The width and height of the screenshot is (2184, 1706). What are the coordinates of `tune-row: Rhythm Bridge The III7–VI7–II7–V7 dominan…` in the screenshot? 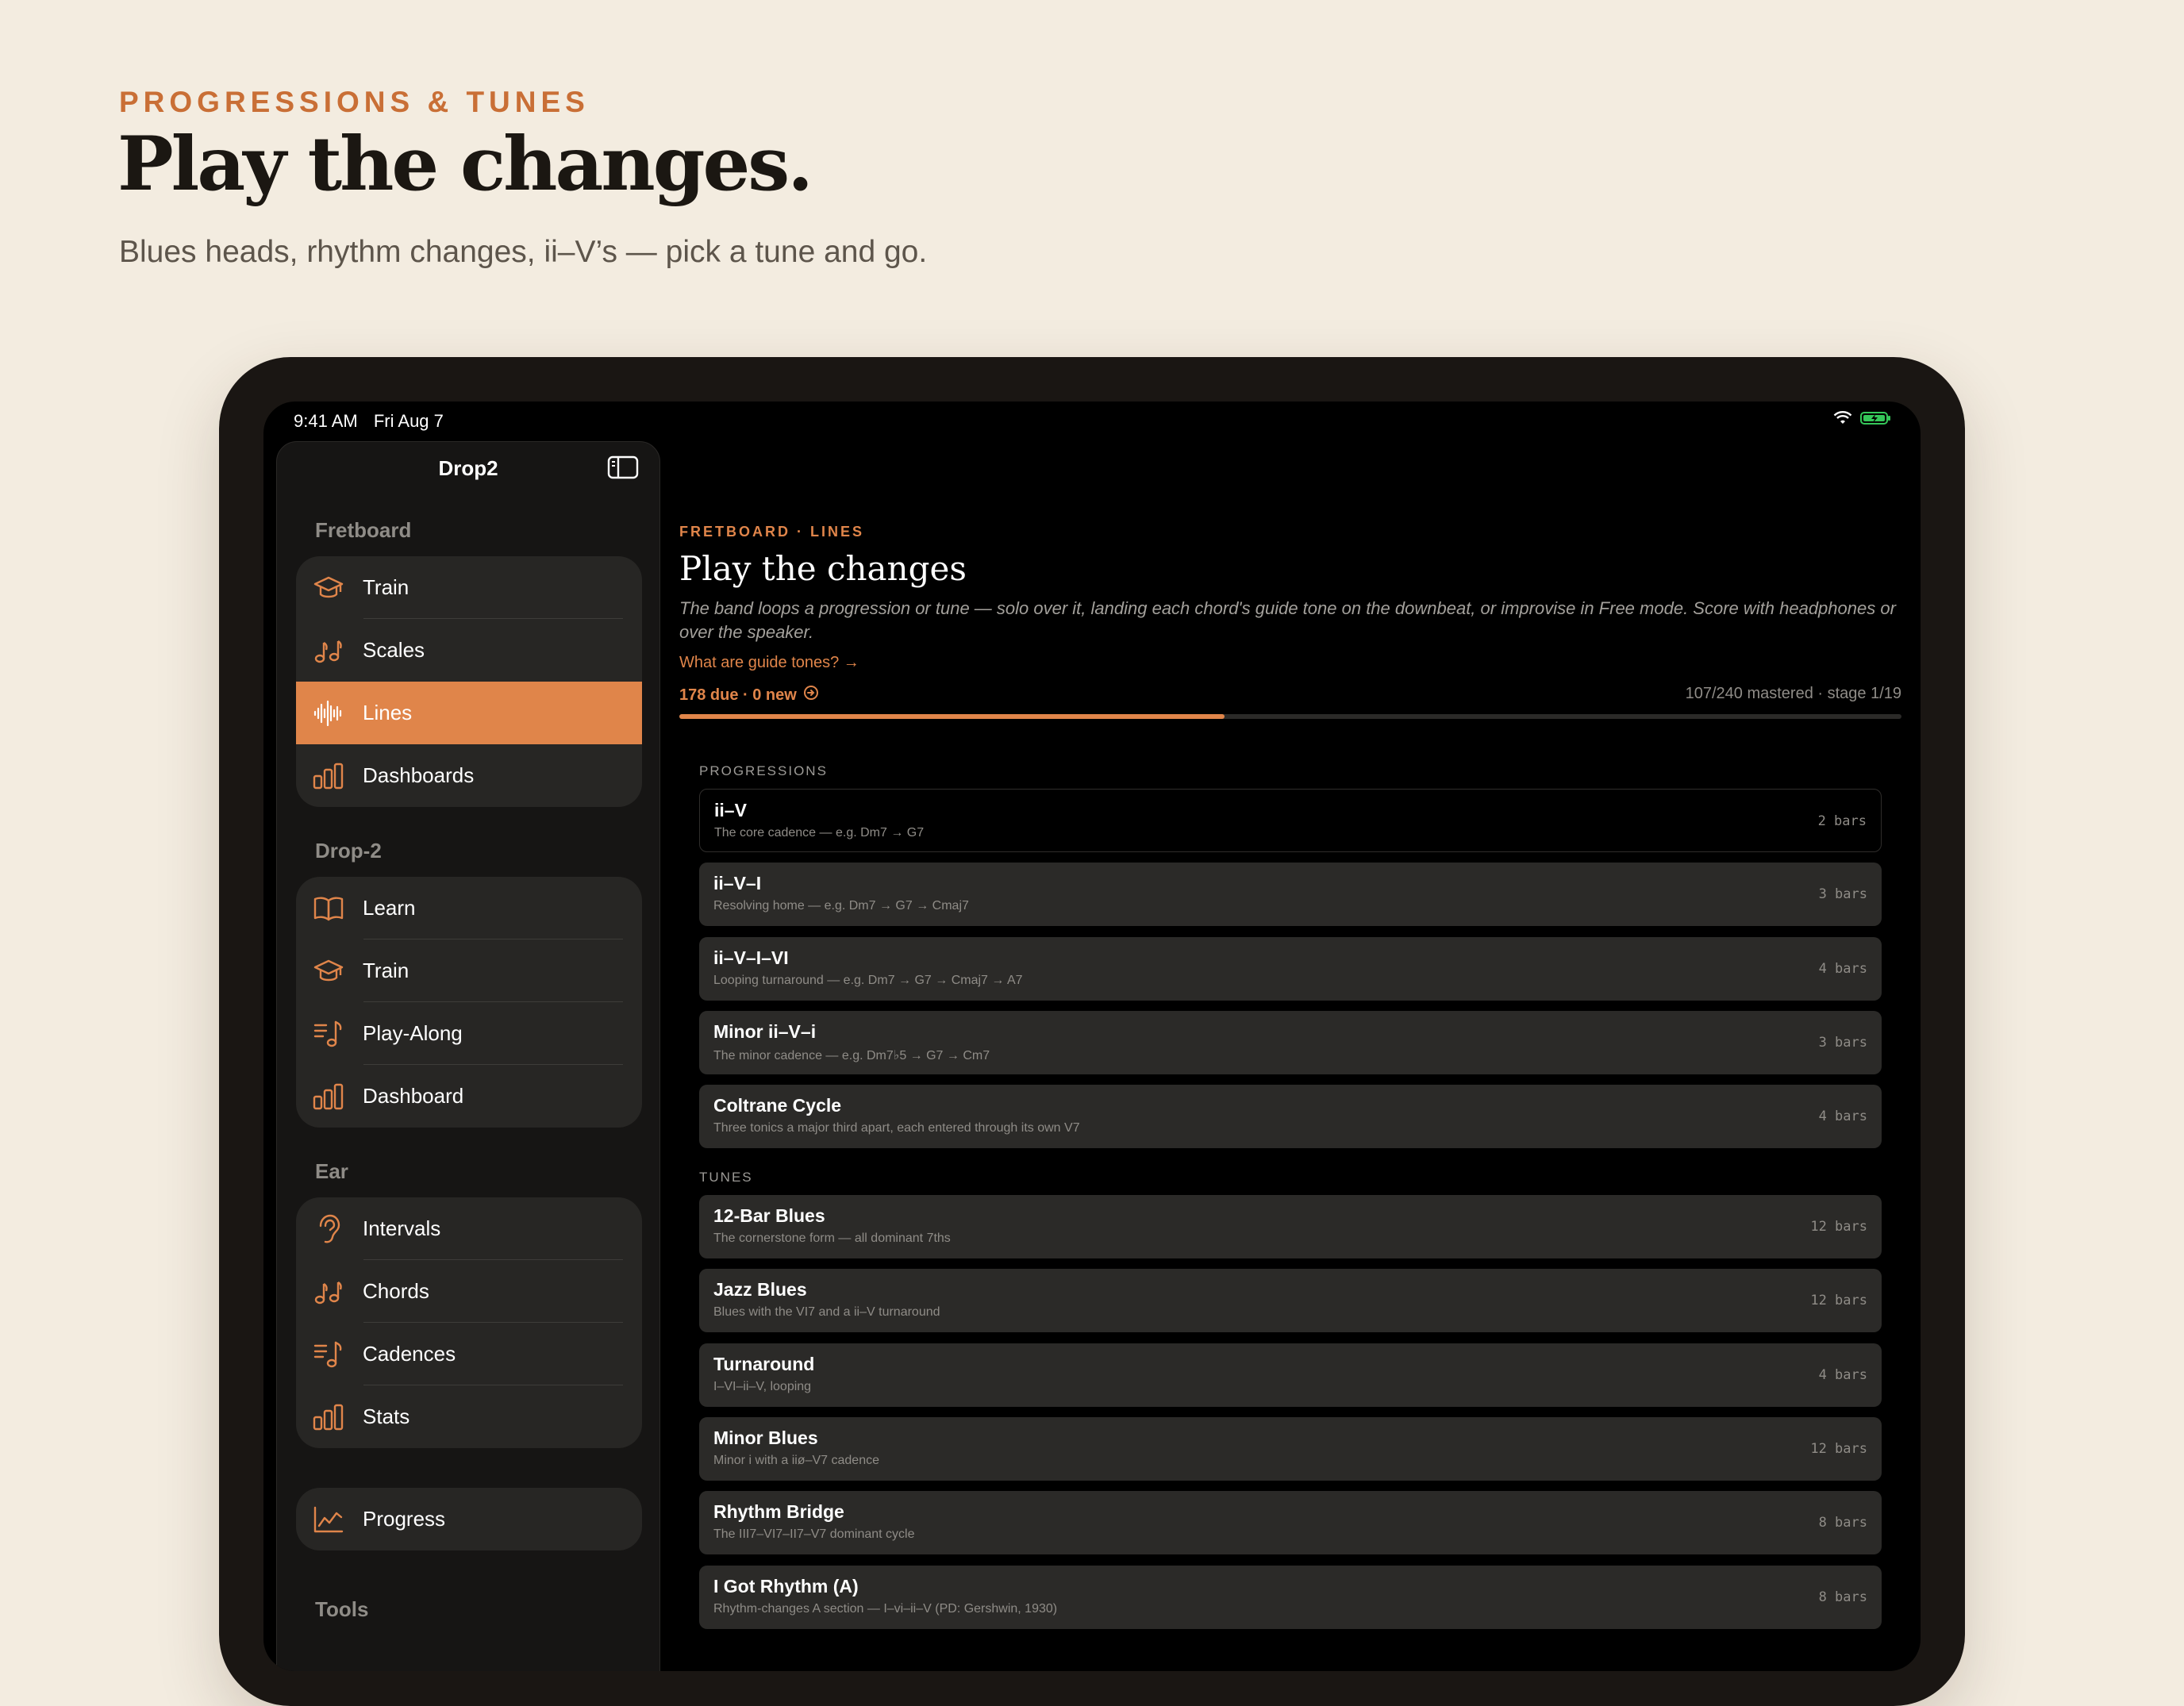 It's located at (1290, 1523).